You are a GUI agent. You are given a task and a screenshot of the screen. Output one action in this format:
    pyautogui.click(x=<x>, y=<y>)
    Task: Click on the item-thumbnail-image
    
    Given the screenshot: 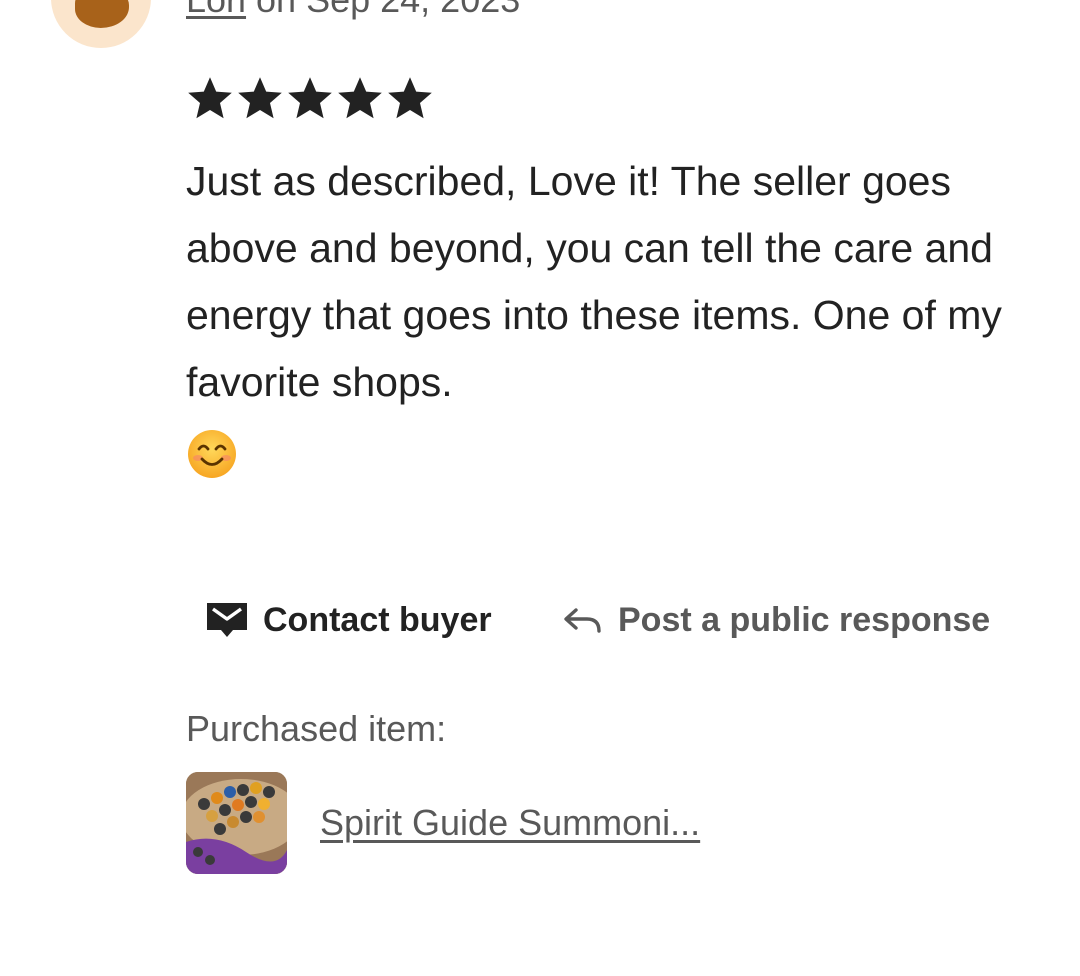 What is the action you would take?
    pyautogui.click(x=236, y=823)
    